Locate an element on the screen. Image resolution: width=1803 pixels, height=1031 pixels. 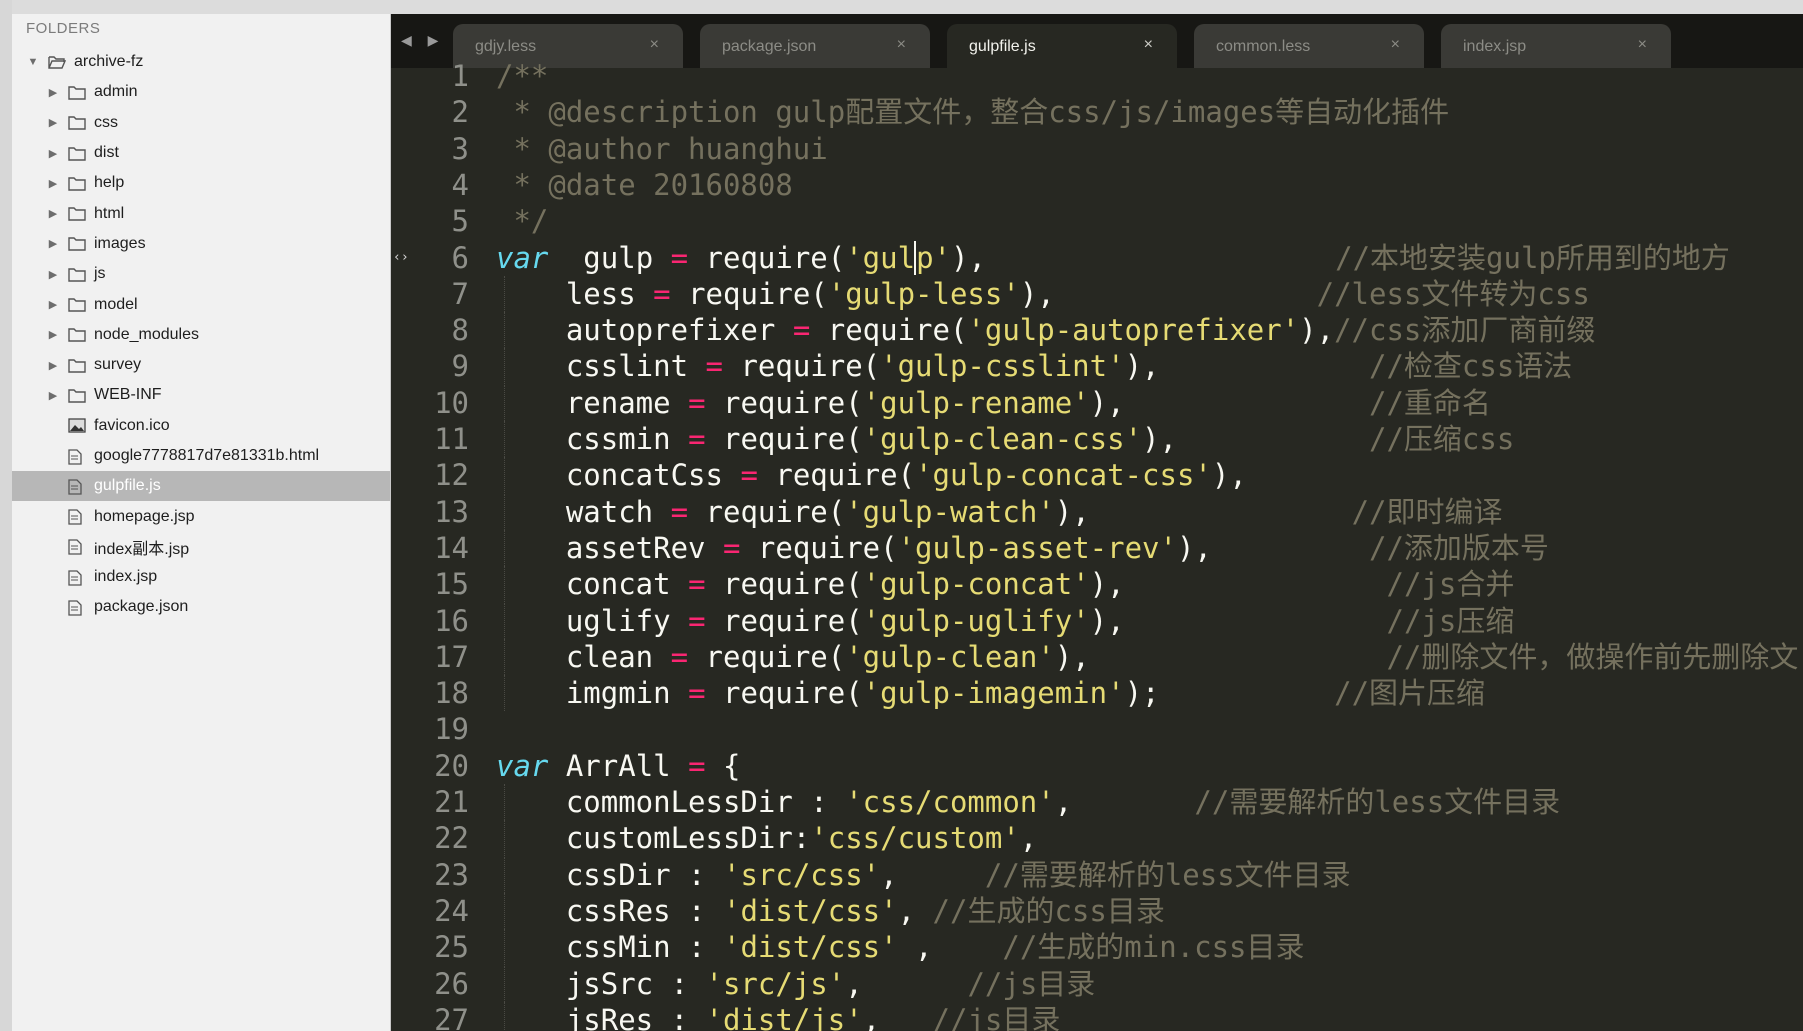
code-line: 23 cssDir : 'src/css', //需要解析的less文件目录 is located at coordinates (1097, 874).